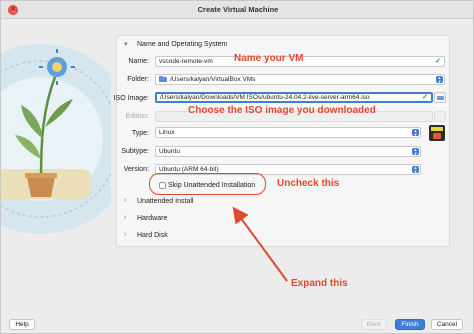  I want to click on type-label: Type:, so click(140, 133).